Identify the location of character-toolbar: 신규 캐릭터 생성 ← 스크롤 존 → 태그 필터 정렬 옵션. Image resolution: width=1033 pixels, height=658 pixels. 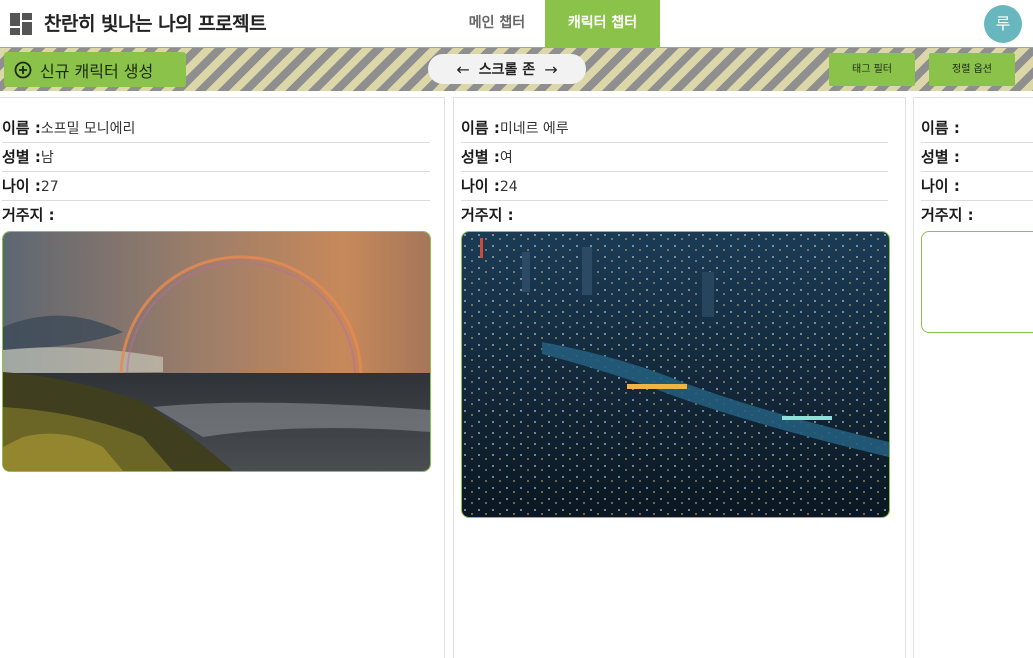
(516, 69).